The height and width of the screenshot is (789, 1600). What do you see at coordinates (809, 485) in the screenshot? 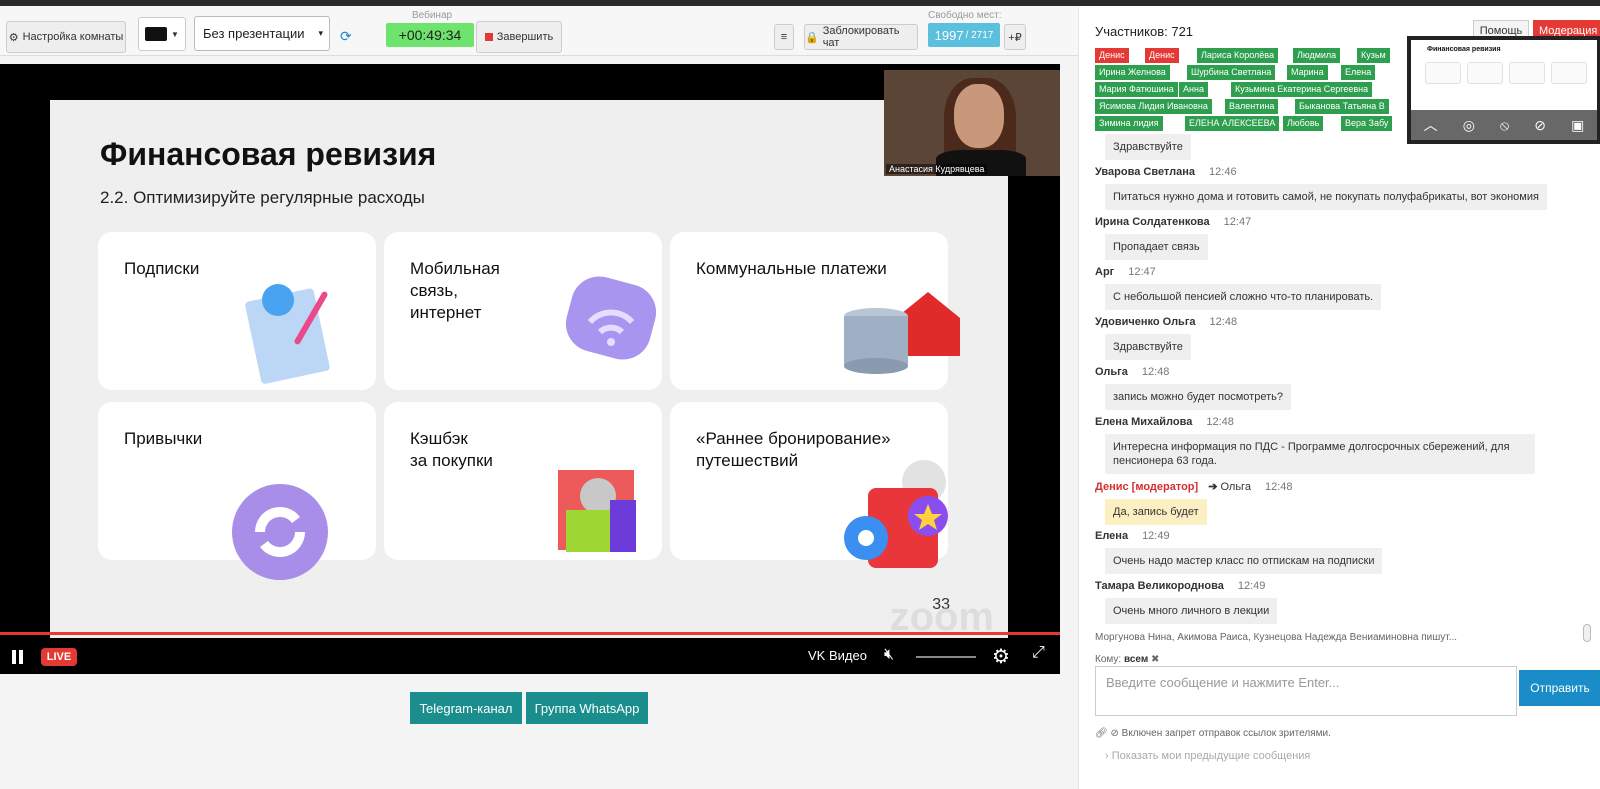
I see `slide-card: «Раннее бронирование» путешествий` at bounding box center [809, 485].